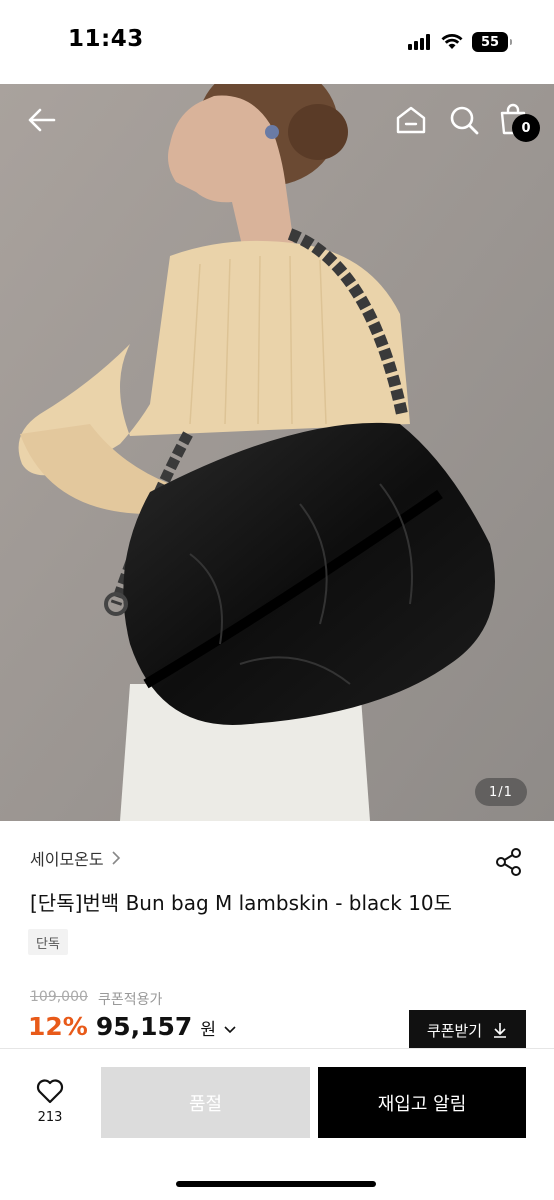 The image size is (554, 1200). What do you see at coordinates (230, 1030) in the screenshot?
I see `chevron-down-icon` at bounding box center [230, 1030].